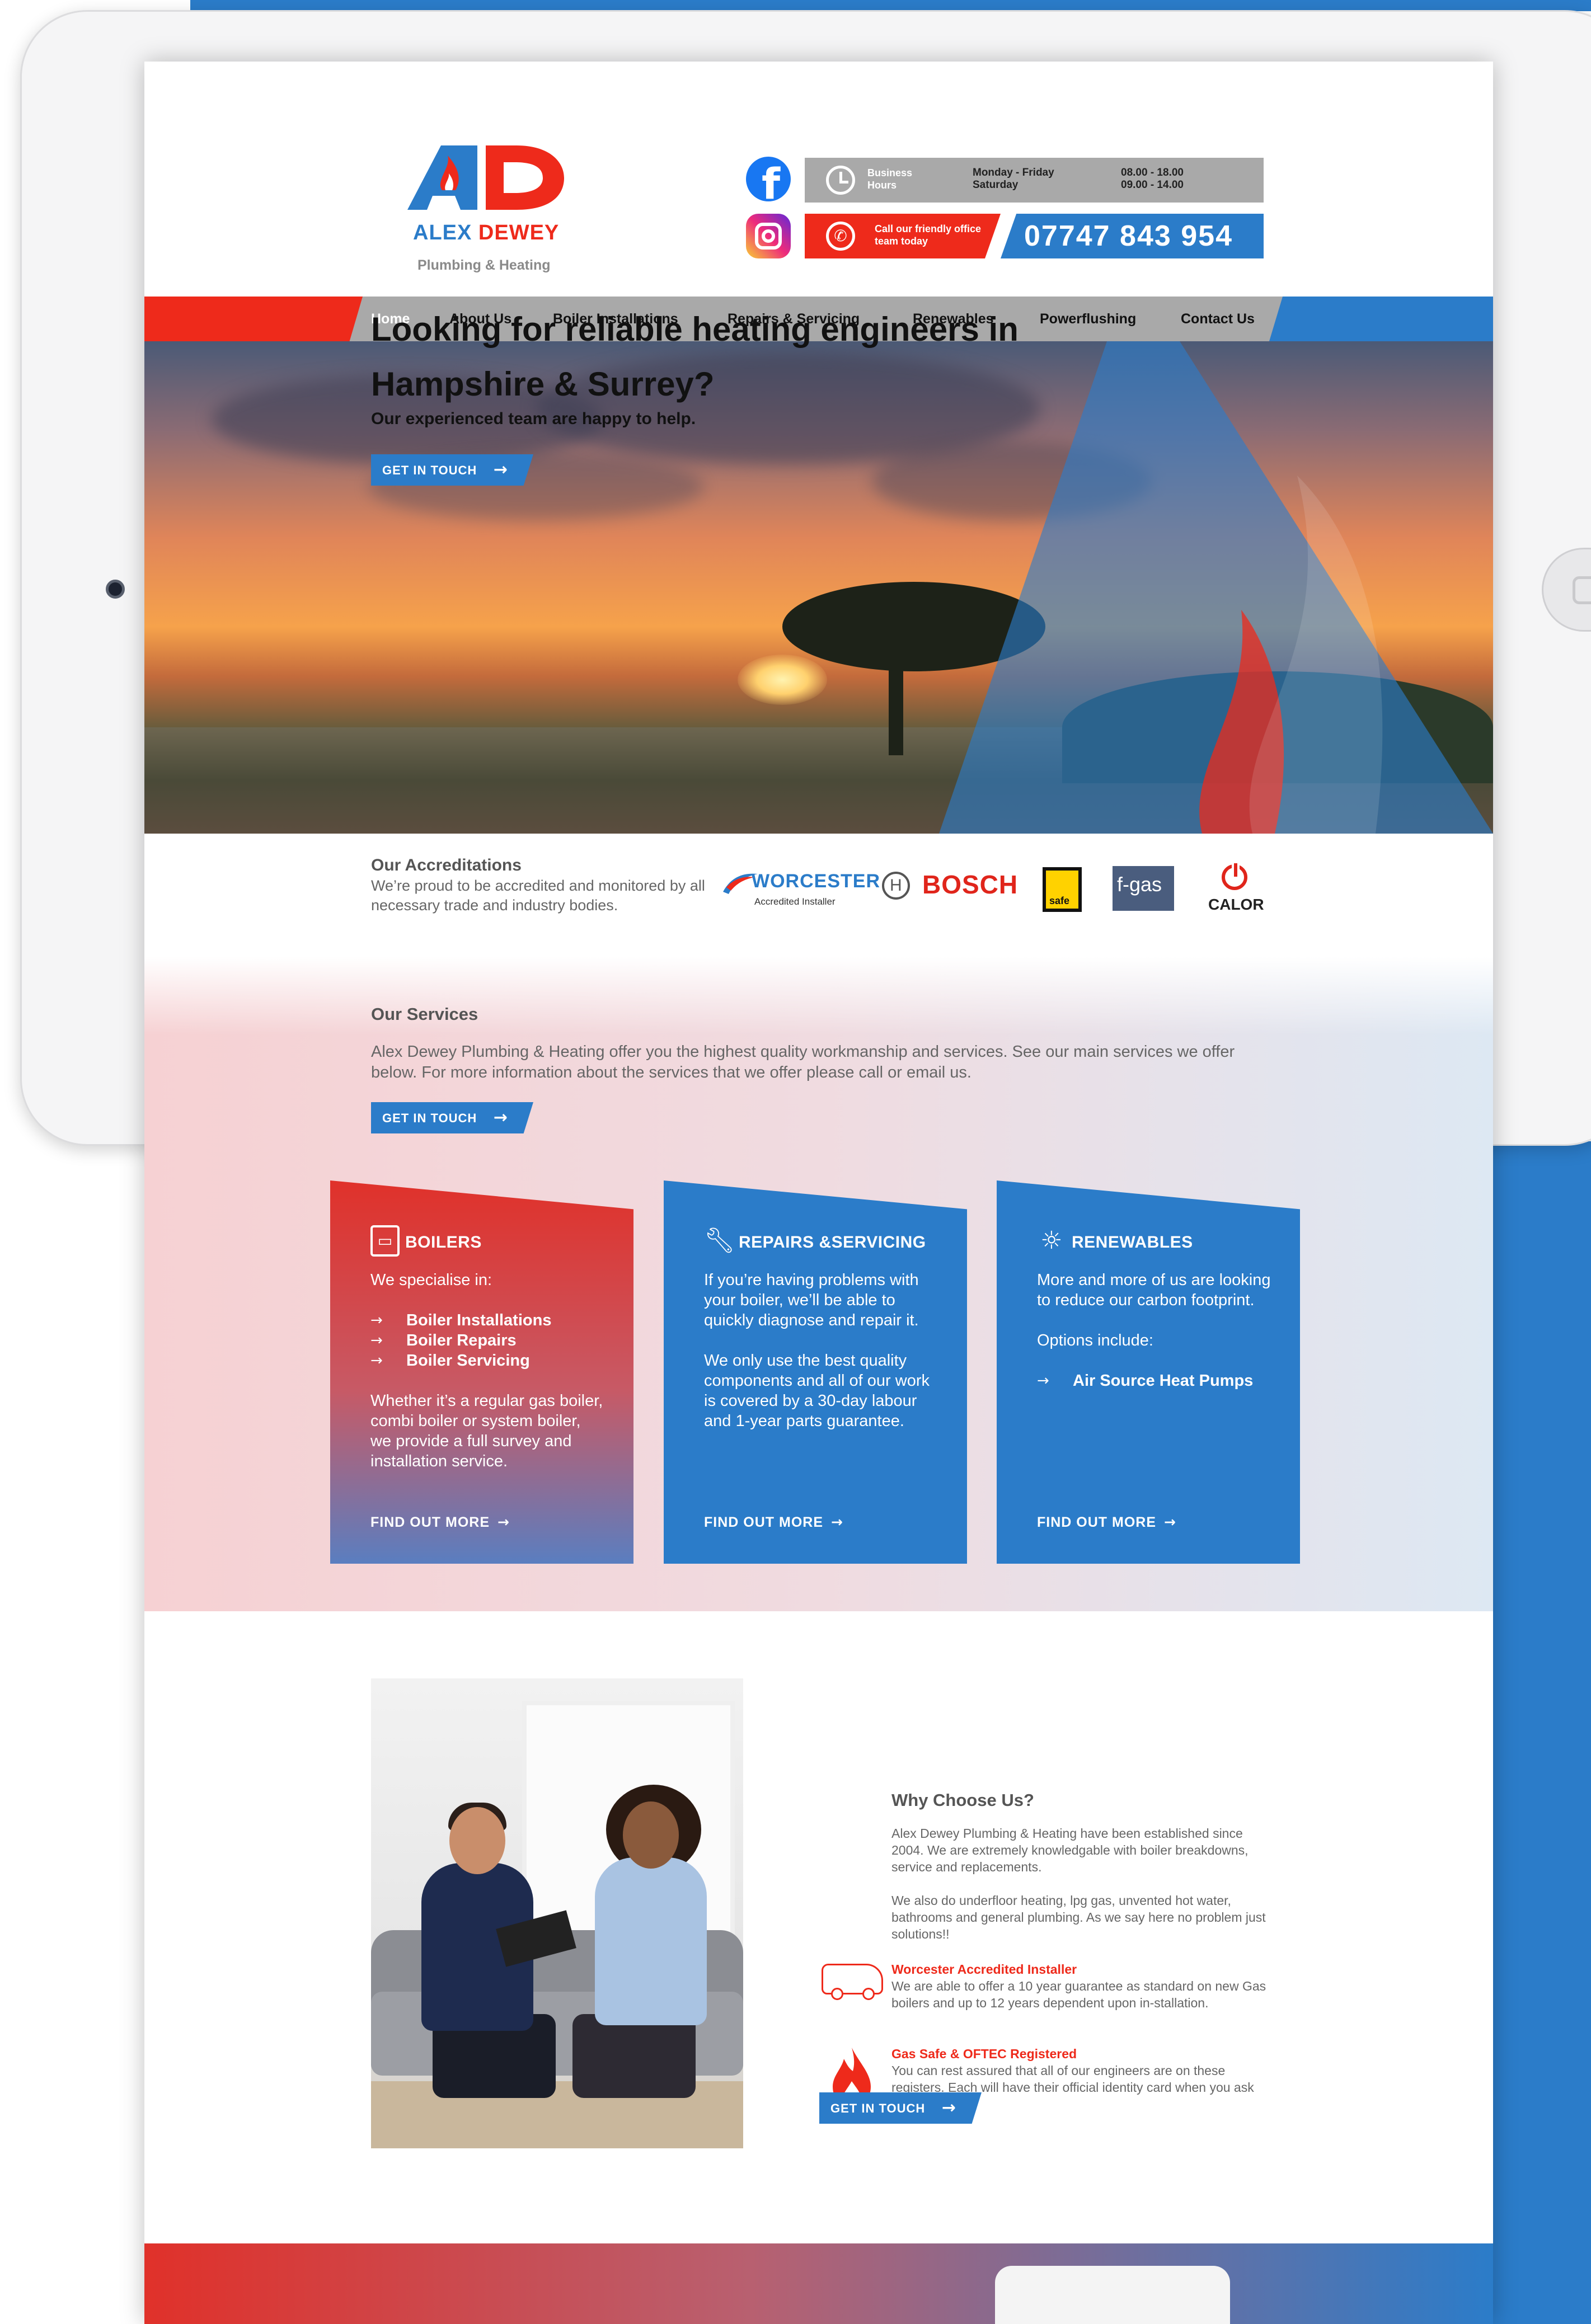 The image size is (1591, 2324). I want to click on tablet-camera, so click(116, 589).